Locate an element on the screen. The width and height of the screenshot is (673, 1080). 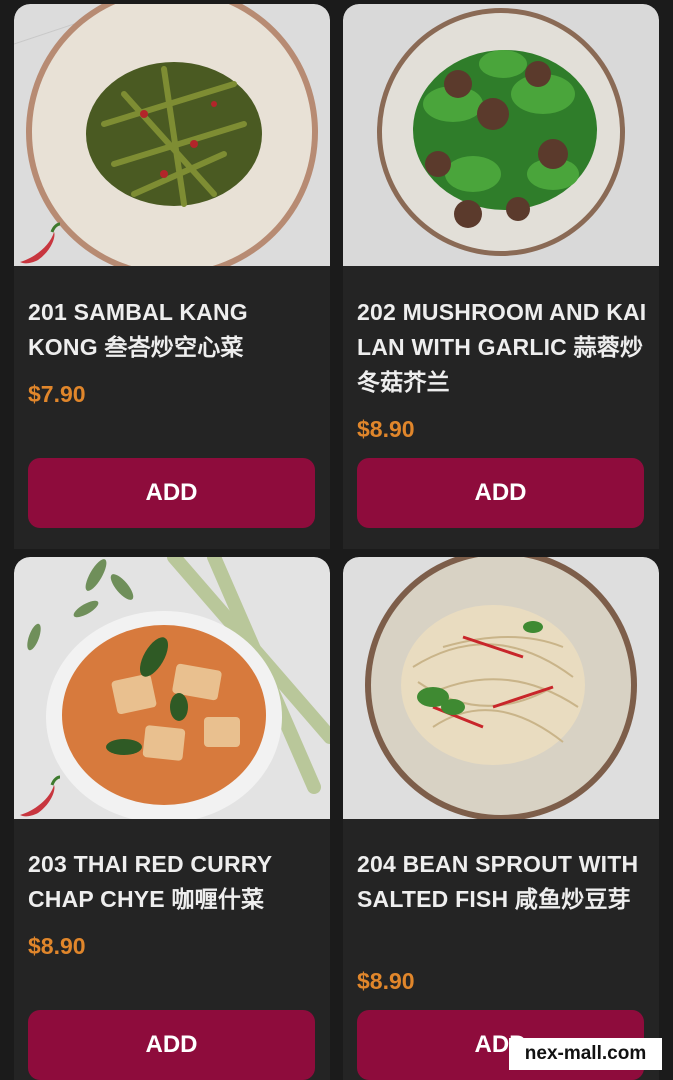
dish-price: $7.90 is located at coordinates (57, 394).